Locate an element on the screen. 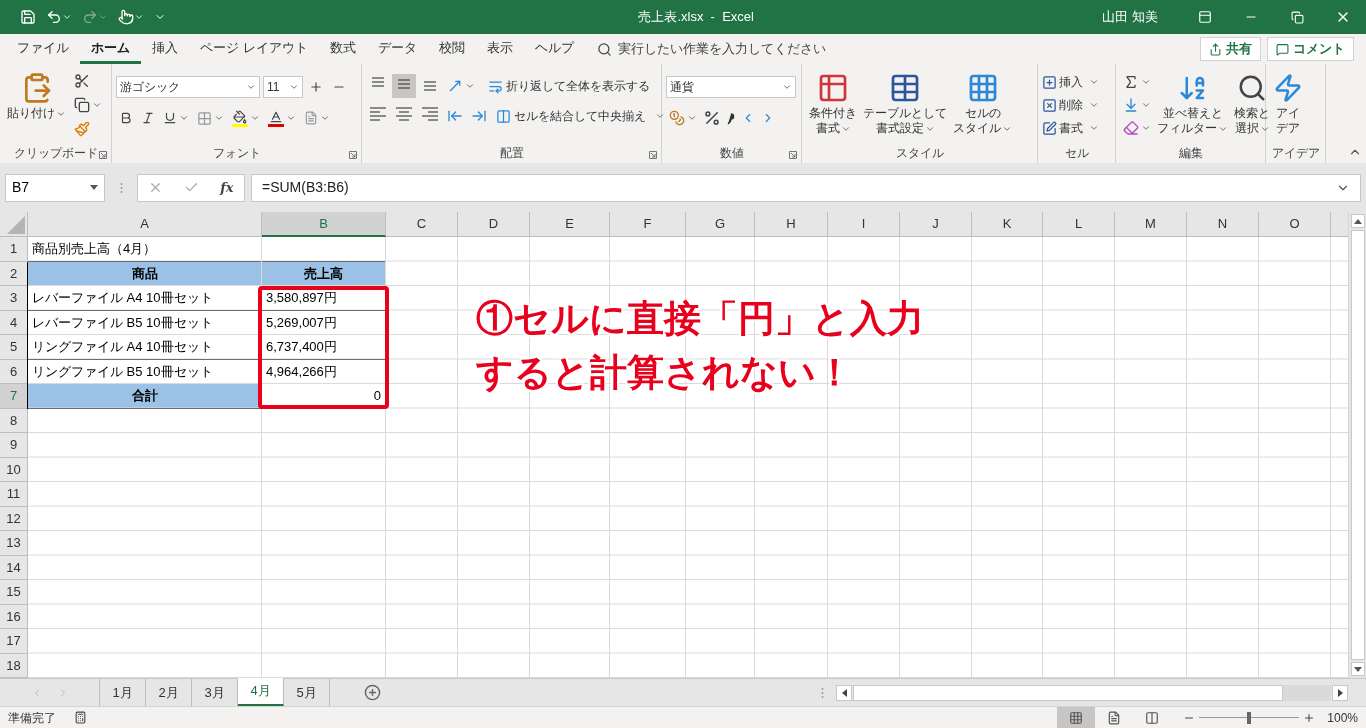 The width and height of the screenshot is (1366, 728). style-button: 条件付き 書式 is located at coordinates (833, 106).